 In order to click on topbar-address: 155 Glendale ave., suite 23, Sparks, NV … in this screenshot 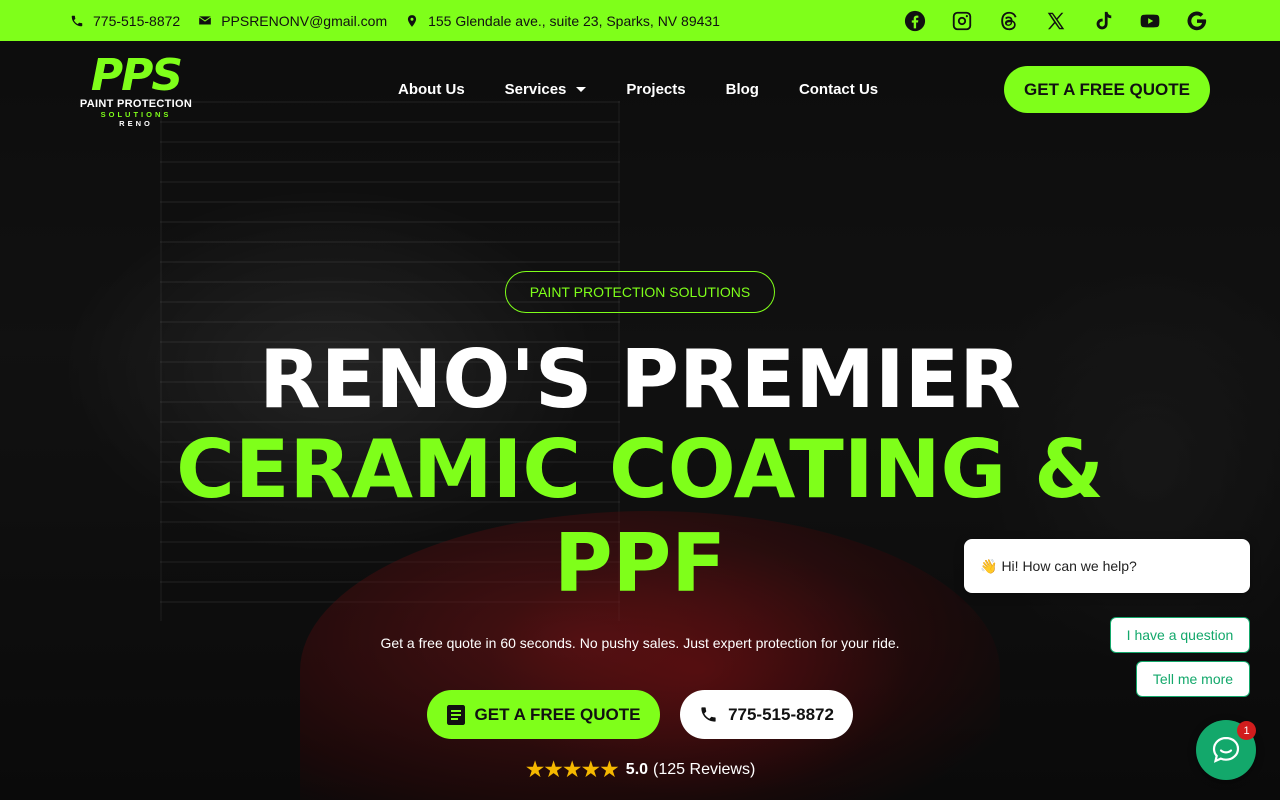, I will do `click(562, 21)`.